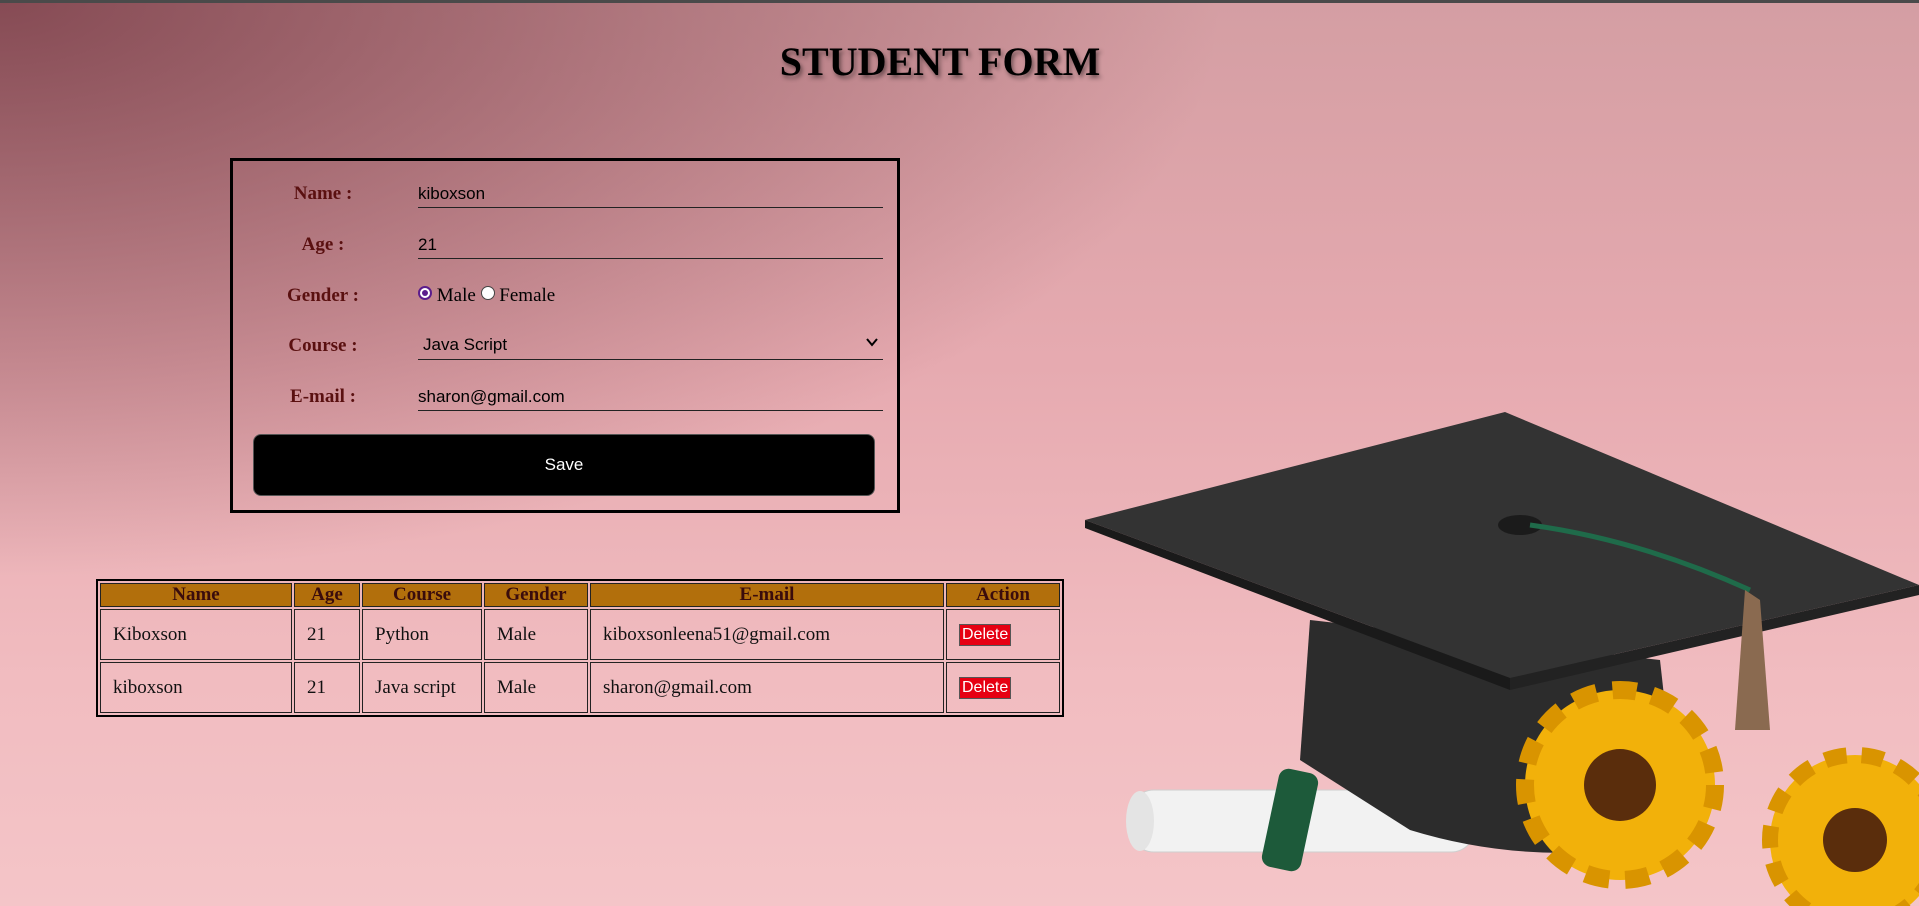 This screenshot has height=906, width=1919. What do you see at coordinates (767, 634) in the screenshot?
I see `cell-email: kiboxsonleena51@gmail.com` at bounding box center [767, 634].